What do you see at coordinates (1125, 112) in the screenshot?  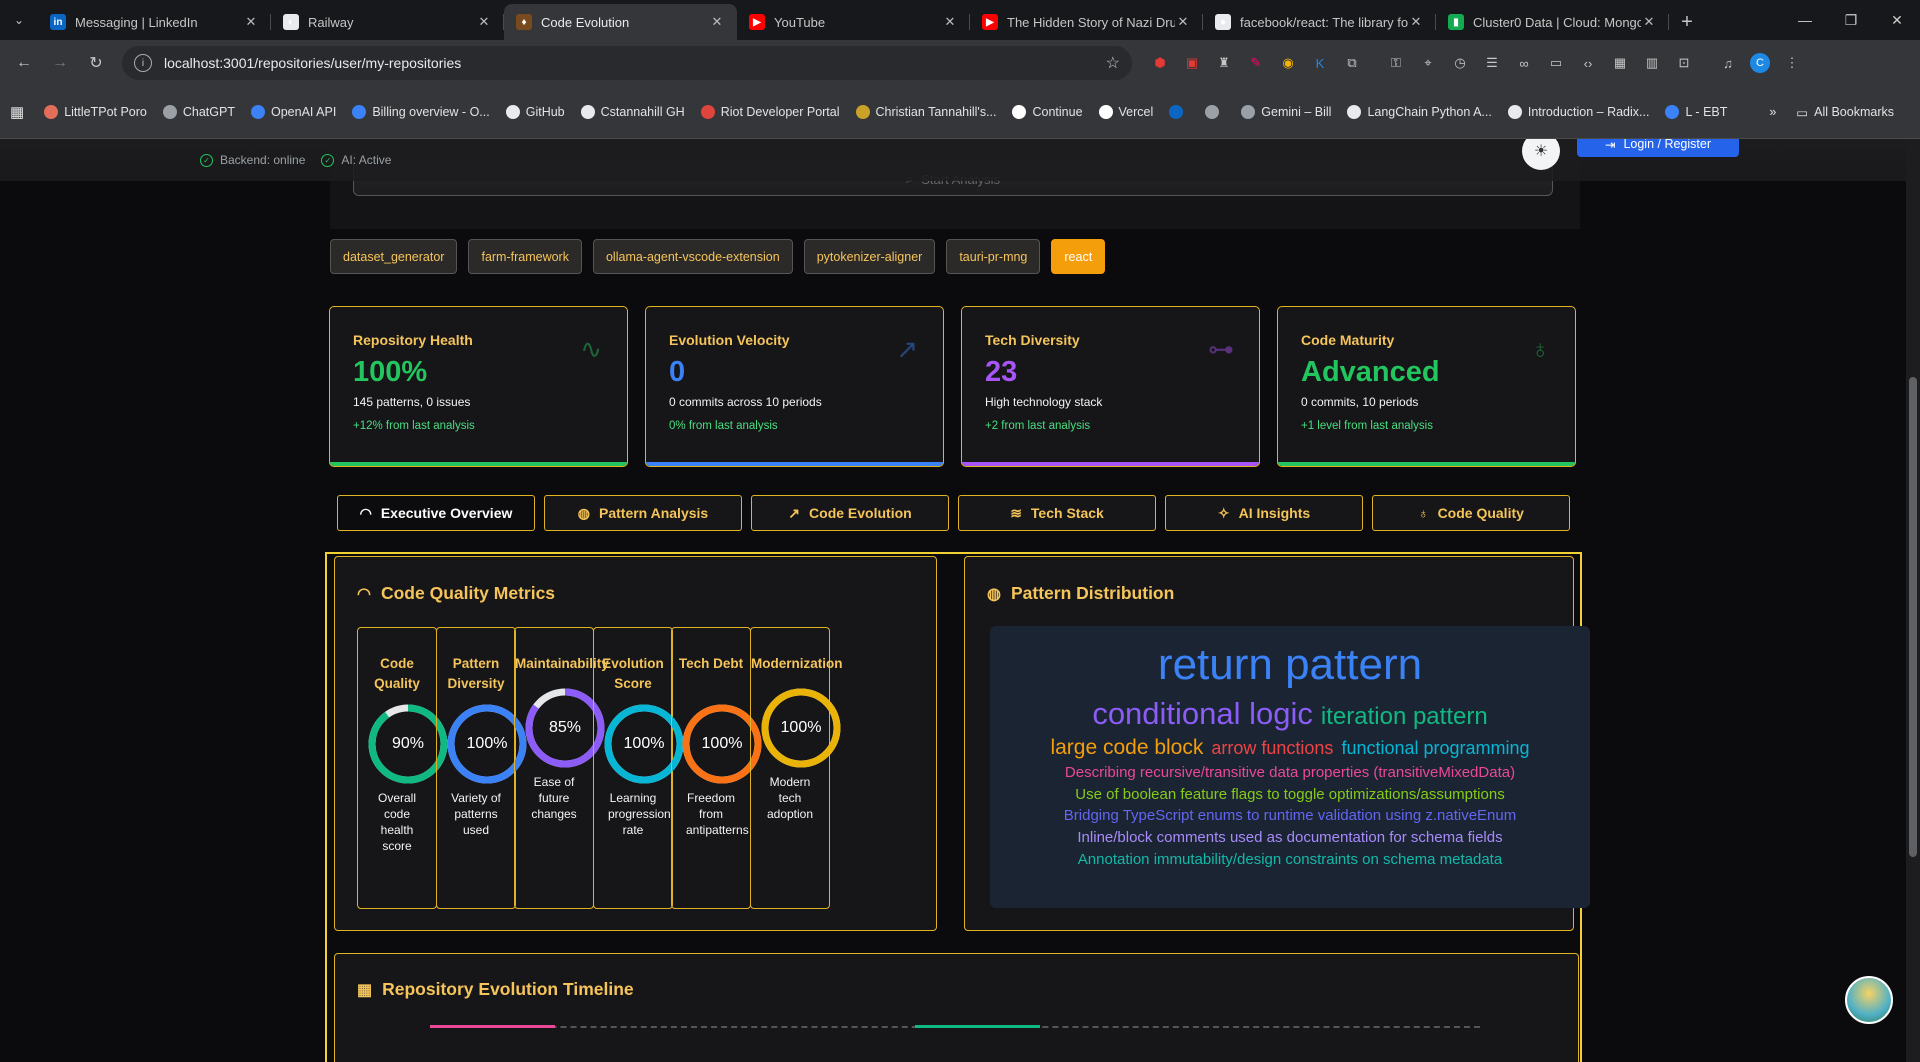 I see `bookmark-item: Vercel` at bounding box center [1125, 112].